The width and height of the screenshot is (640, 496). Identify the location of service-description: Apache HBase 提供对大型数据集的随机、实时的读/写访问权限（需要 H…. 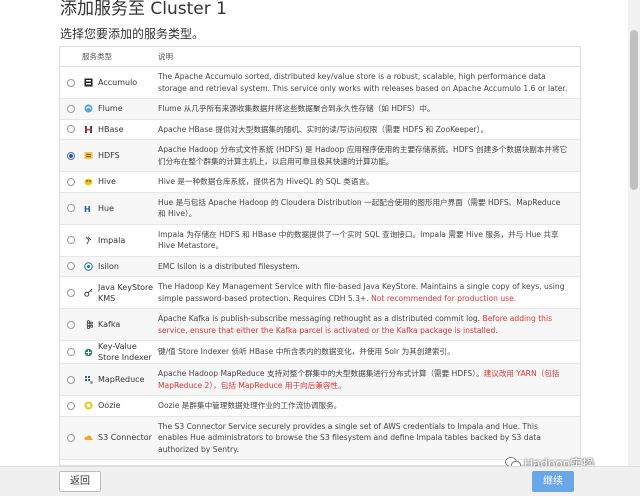
(369, 130).